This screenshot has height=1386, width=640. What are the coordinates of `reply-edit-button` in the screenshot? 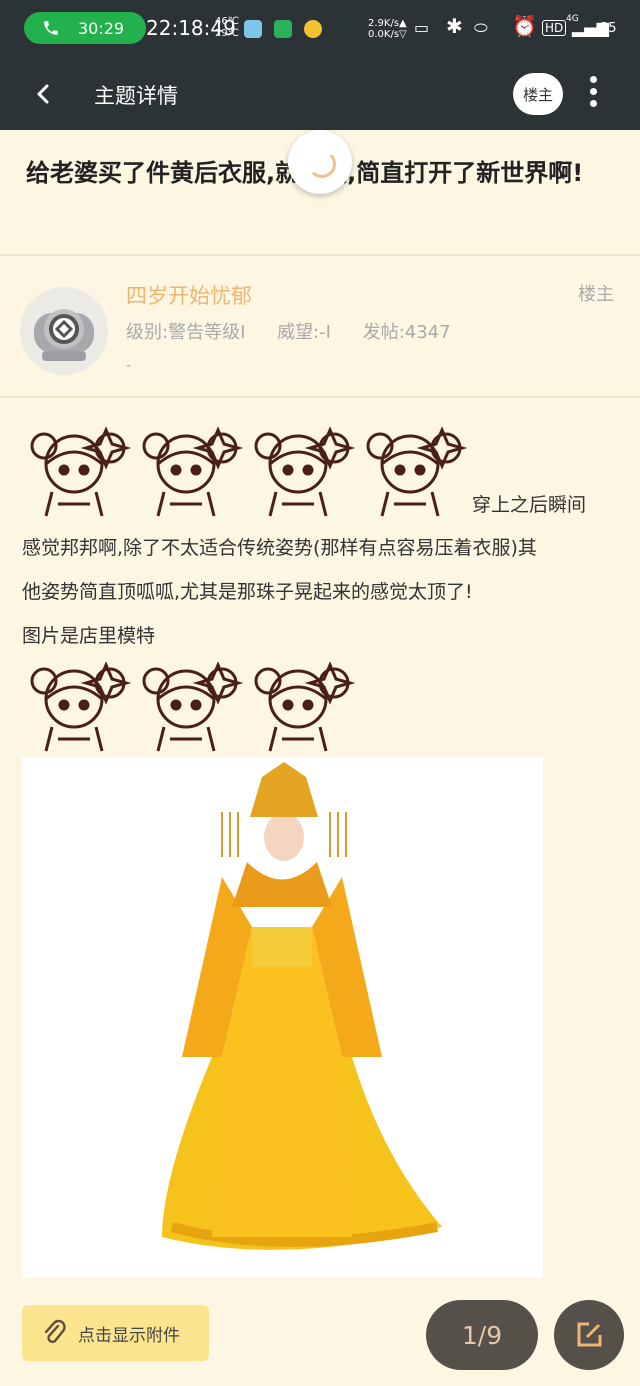 It's located at (589, 1335).